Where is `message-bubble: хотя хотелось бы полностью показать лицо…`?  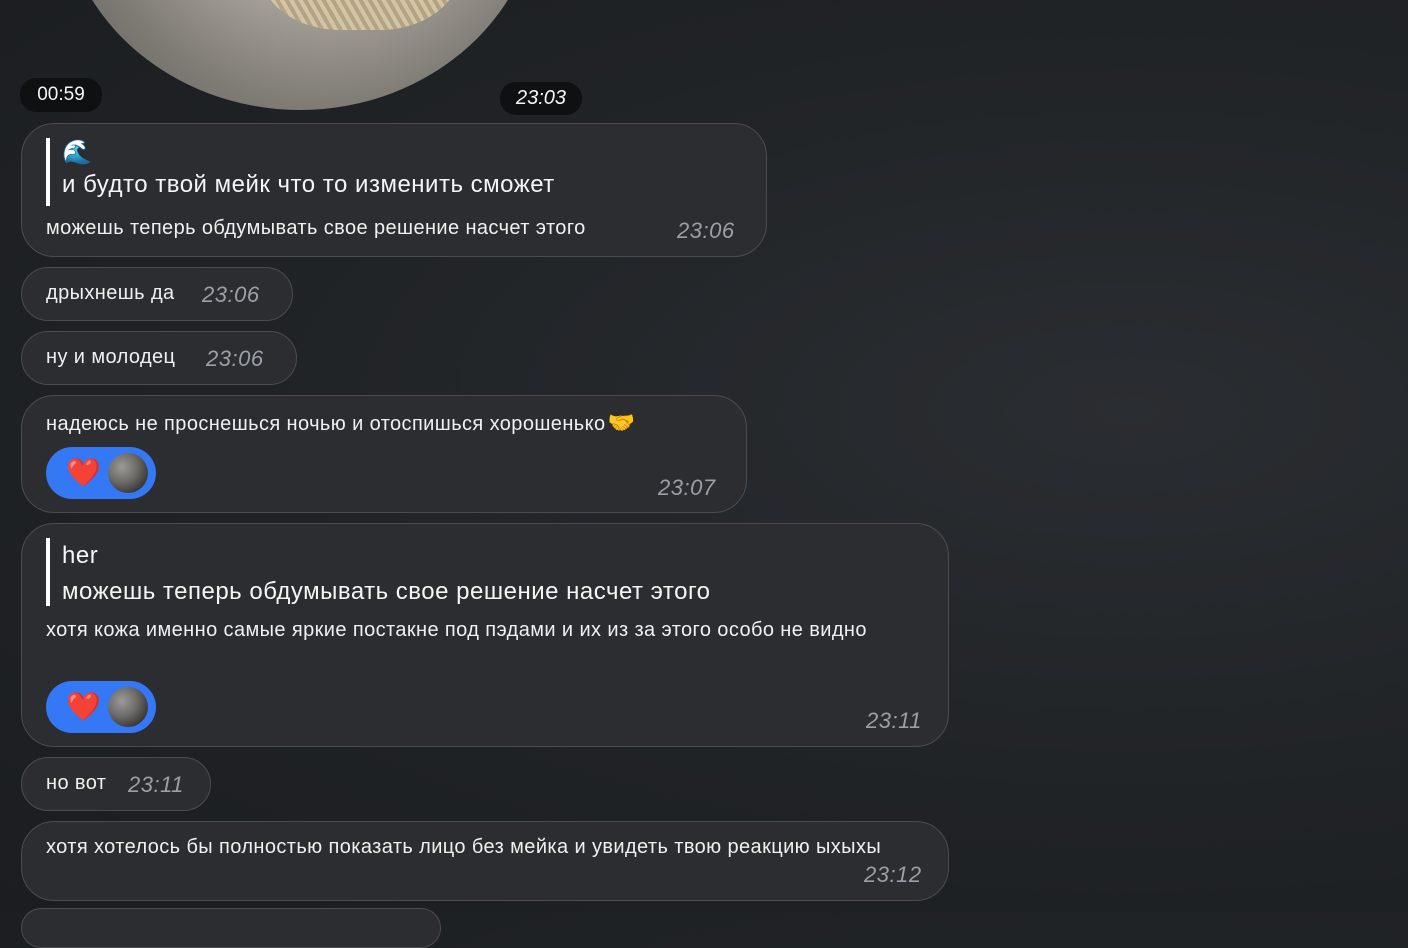
message-bubble: хотя хотелось бы полностью показать лицо… is located at coordinates (485, 861).